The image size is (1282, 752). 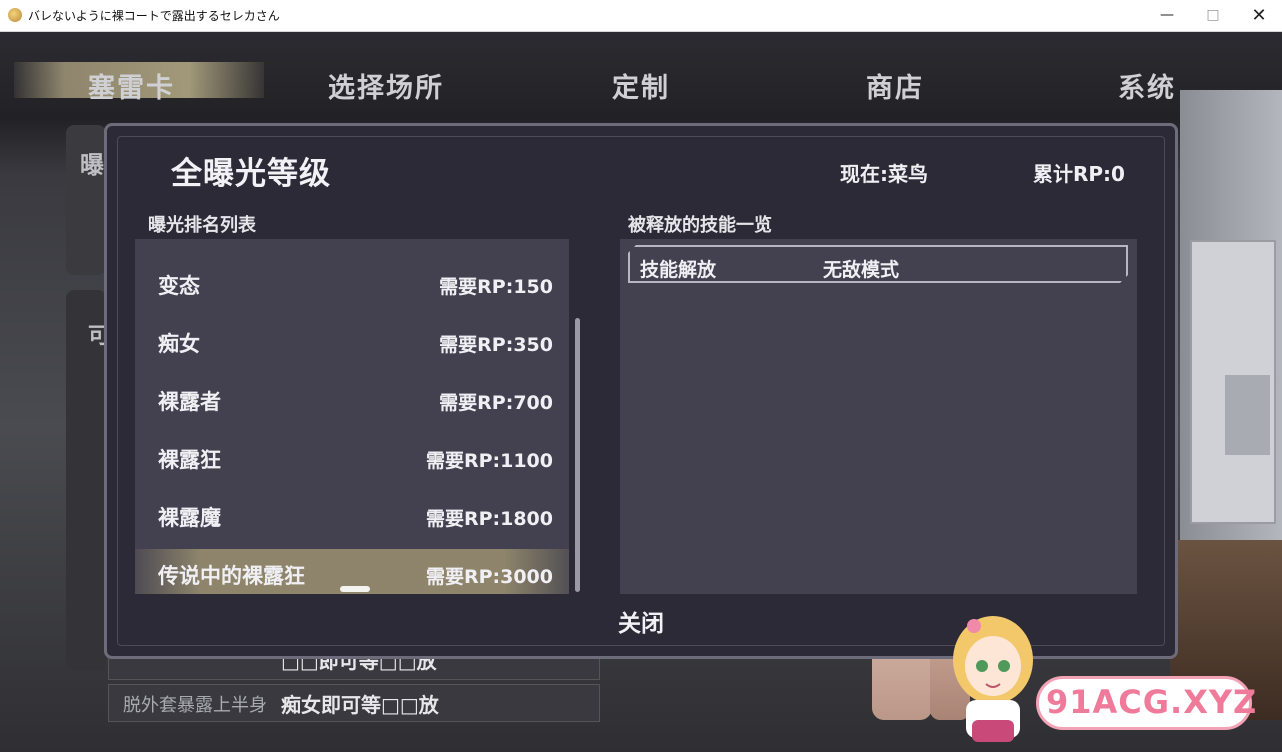 I want to click on background-list-row: 脱外套暴露上半身 痴女即可等□□放, so click(x=354, y=703).